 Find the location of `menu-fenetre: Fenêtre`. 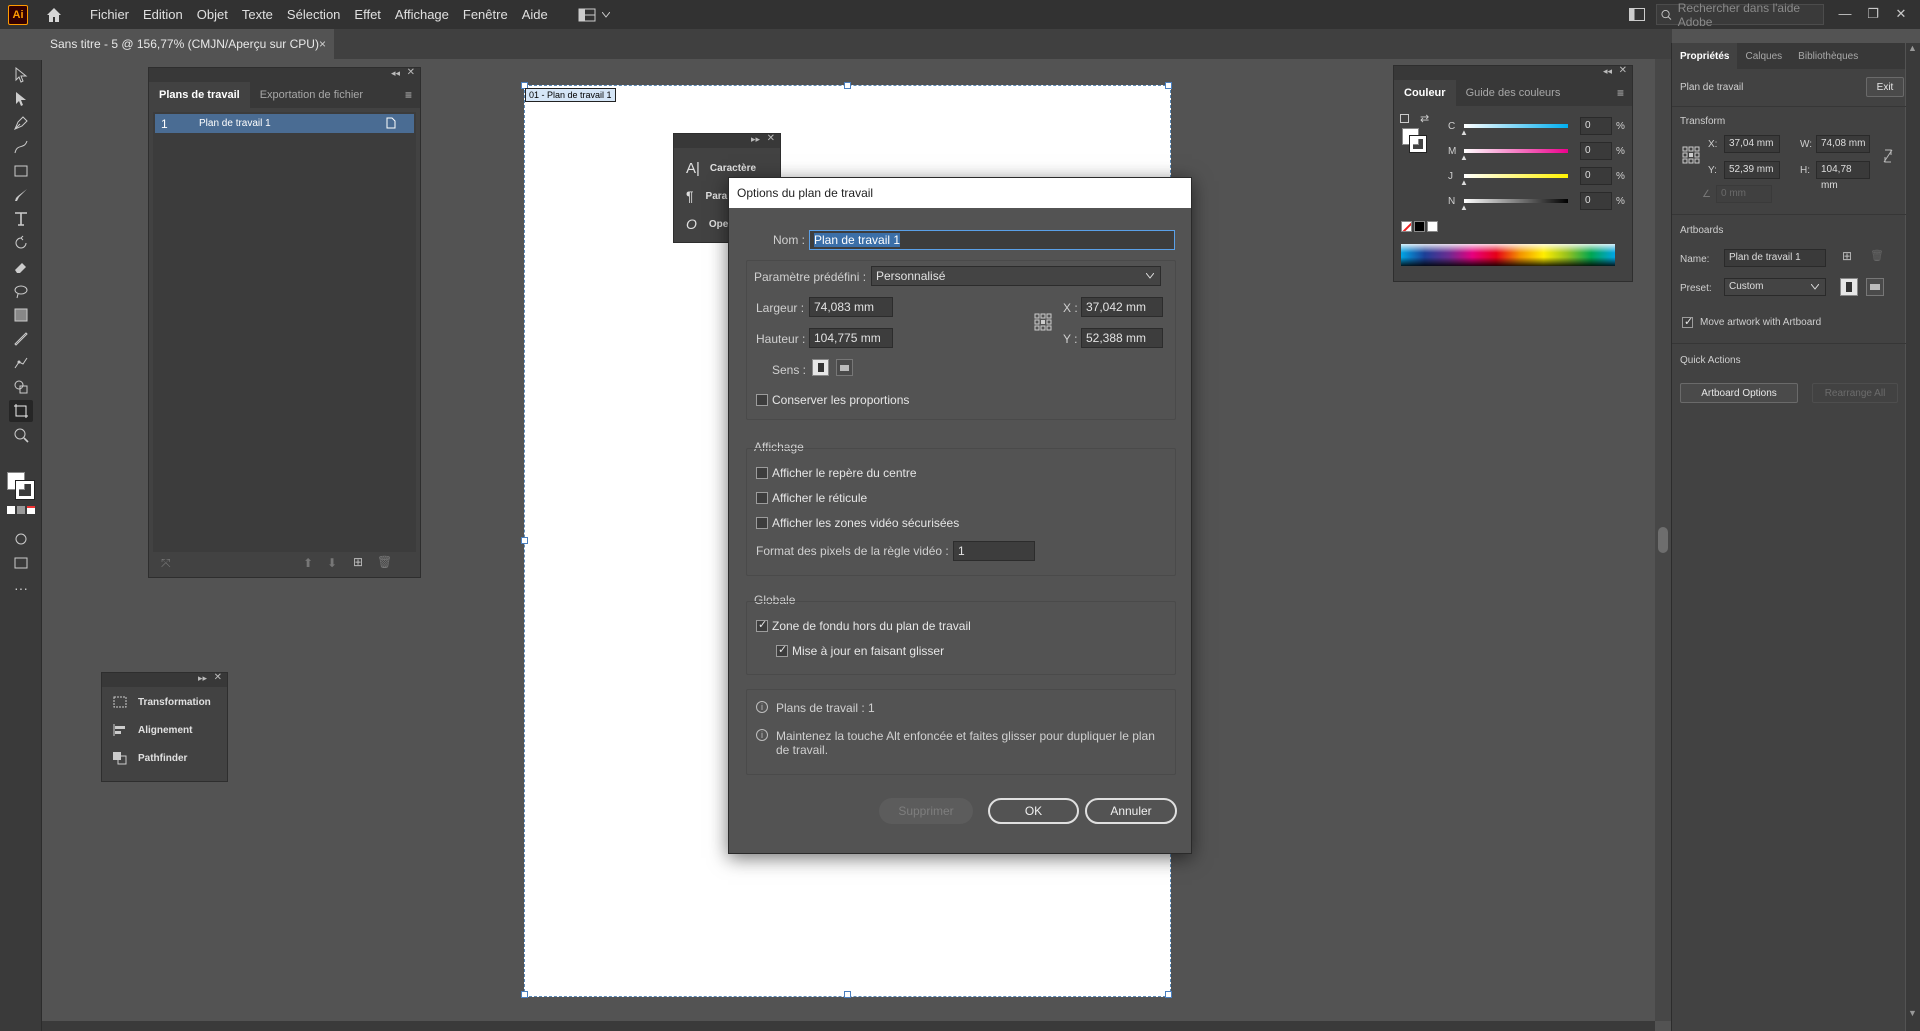

menu-fenetre: Fenêtre is located at coordinates (485, 14).